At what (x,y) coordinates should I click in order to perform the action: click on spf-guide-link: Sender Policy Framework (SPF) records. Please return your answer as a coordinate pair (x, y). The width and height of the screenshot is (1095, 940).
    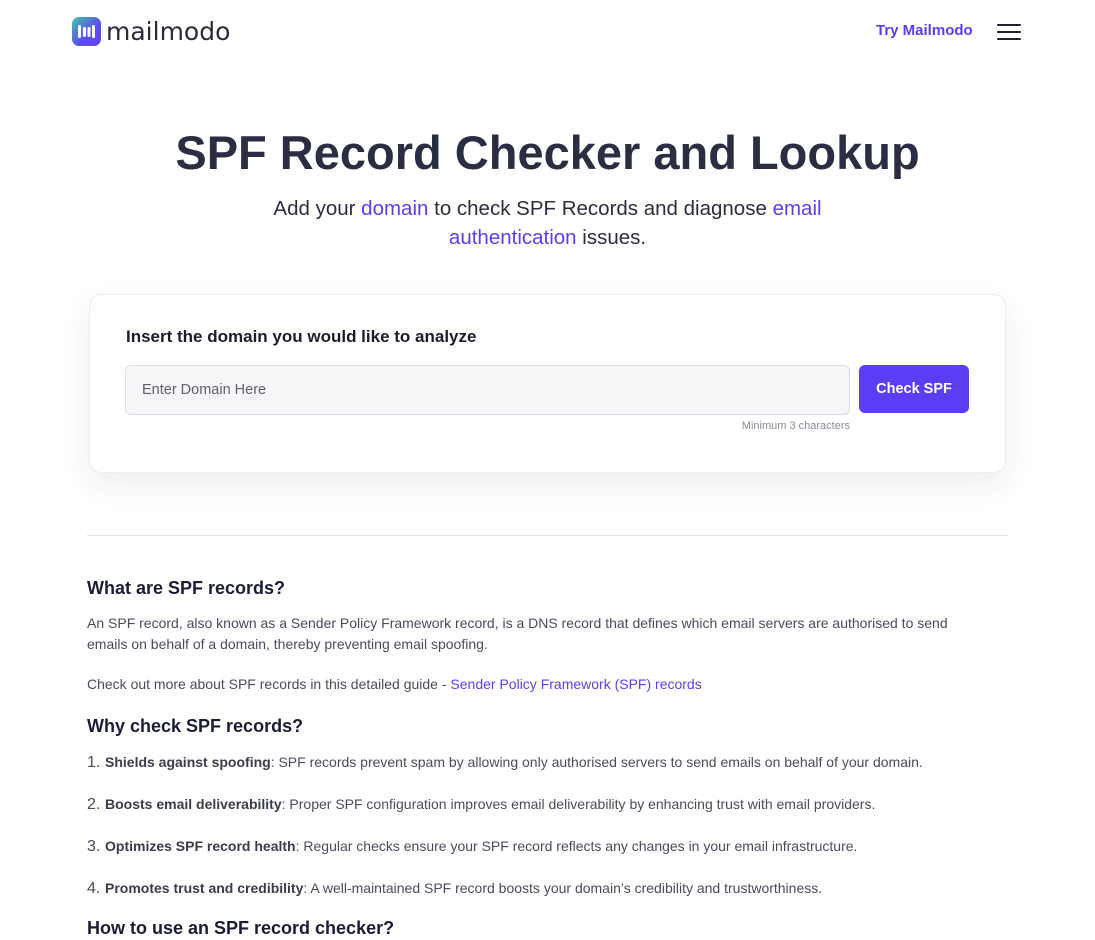
    Looking at the image, I should click on (575, 684).